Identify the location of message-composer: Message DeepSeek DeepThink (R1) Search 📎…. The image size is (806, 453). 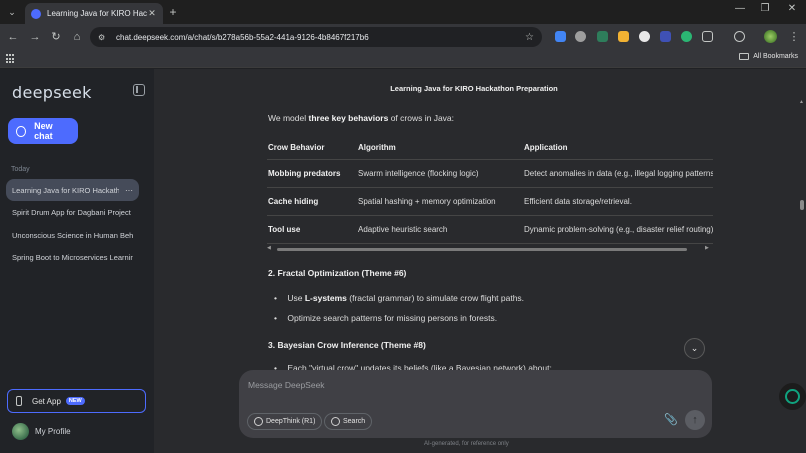
(475, 404).